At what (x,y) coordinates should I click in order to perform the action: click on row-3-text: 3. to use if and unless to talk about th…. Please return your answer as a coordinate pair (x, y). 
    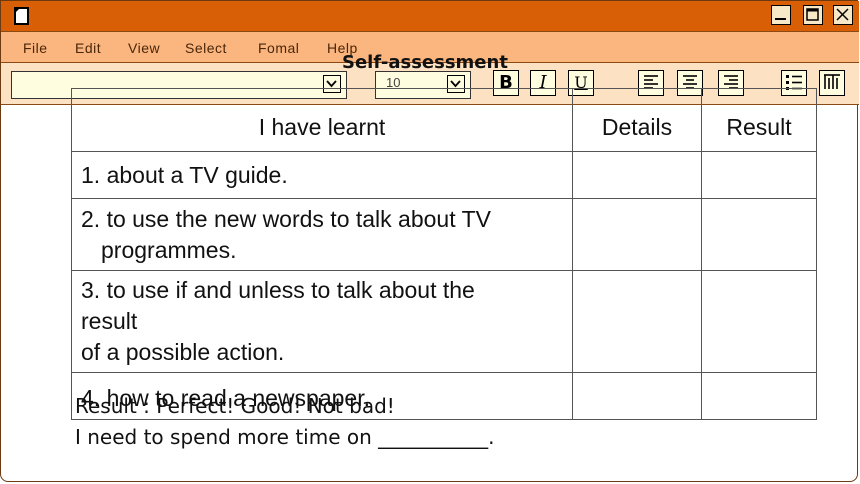
    Looking at the image, I should click on (322, 321).